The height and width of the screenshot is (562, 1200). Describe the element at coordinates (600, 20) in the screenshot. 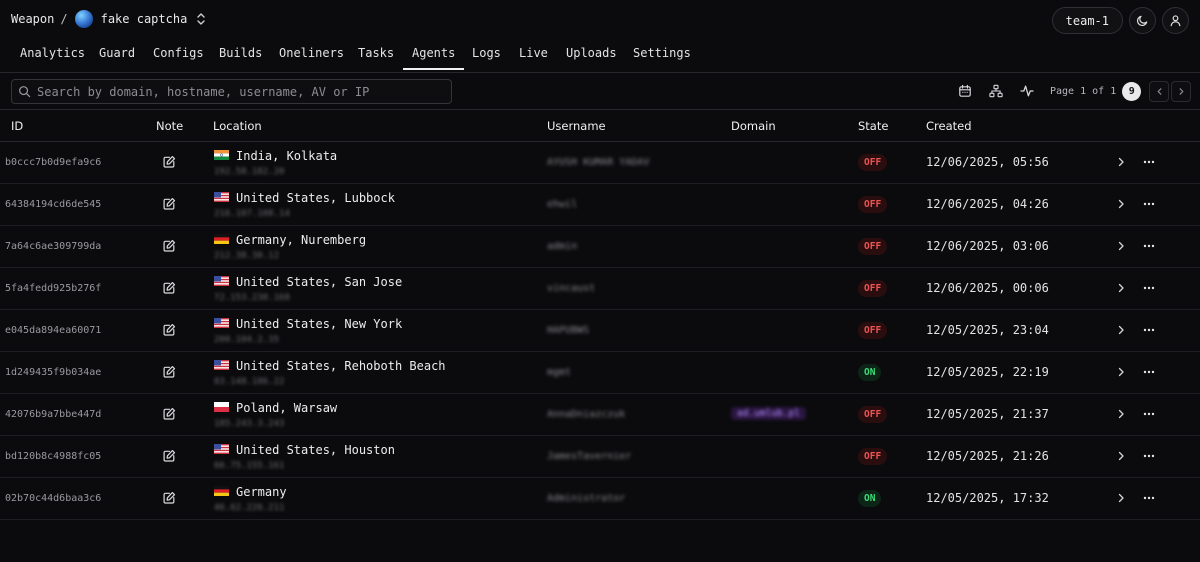

I see `top-bar: Weapon / fake captcha team-1` at that location.